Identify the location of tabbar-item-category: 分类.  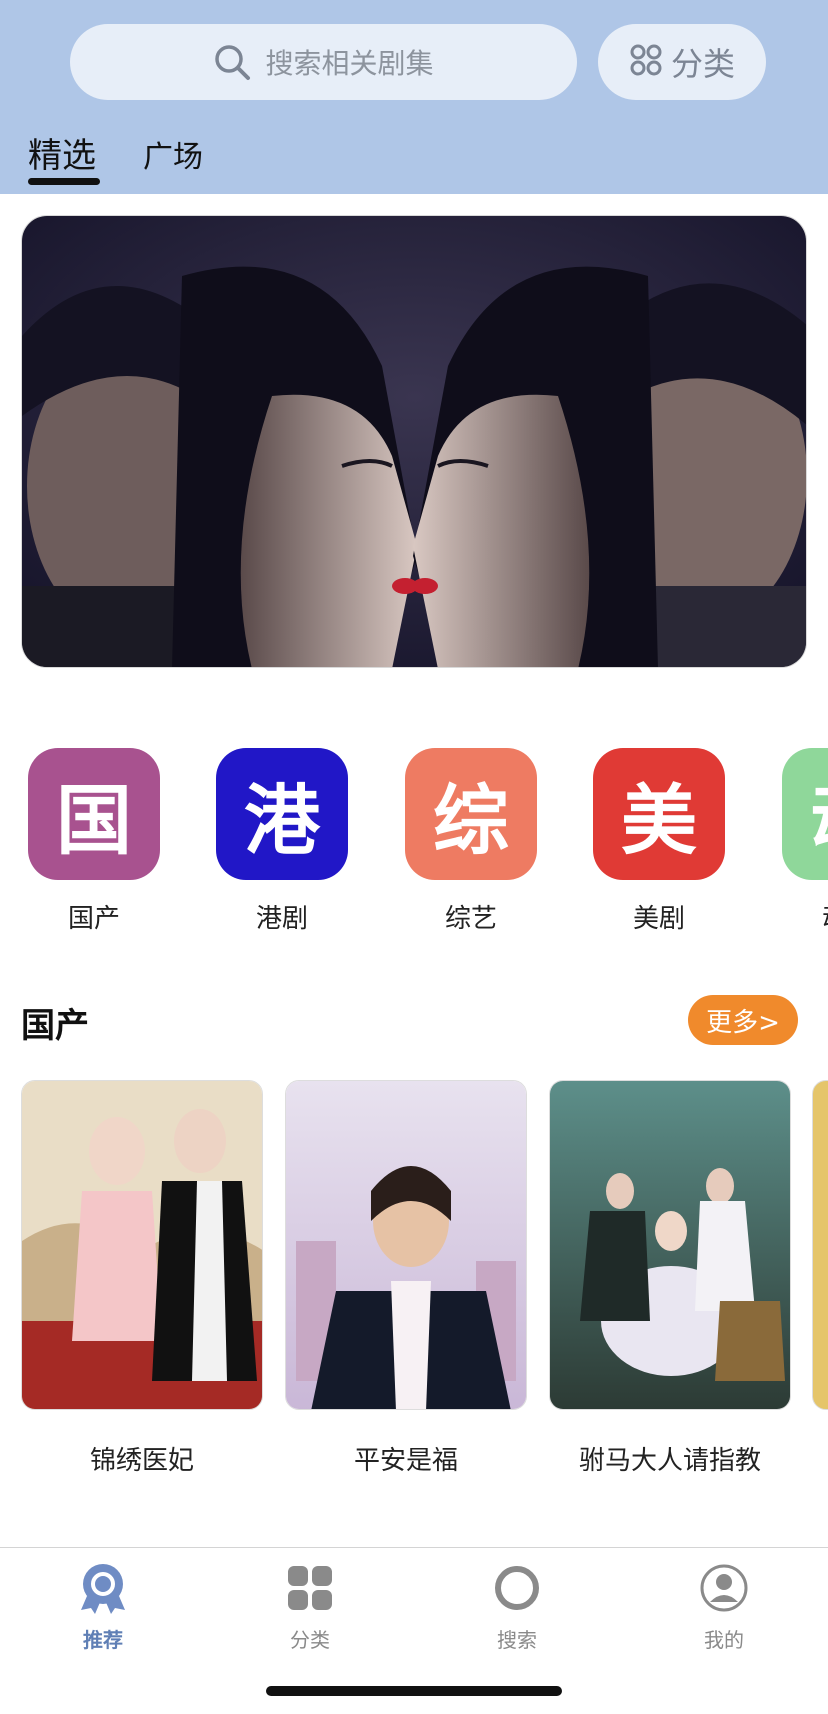
(310, 1607).